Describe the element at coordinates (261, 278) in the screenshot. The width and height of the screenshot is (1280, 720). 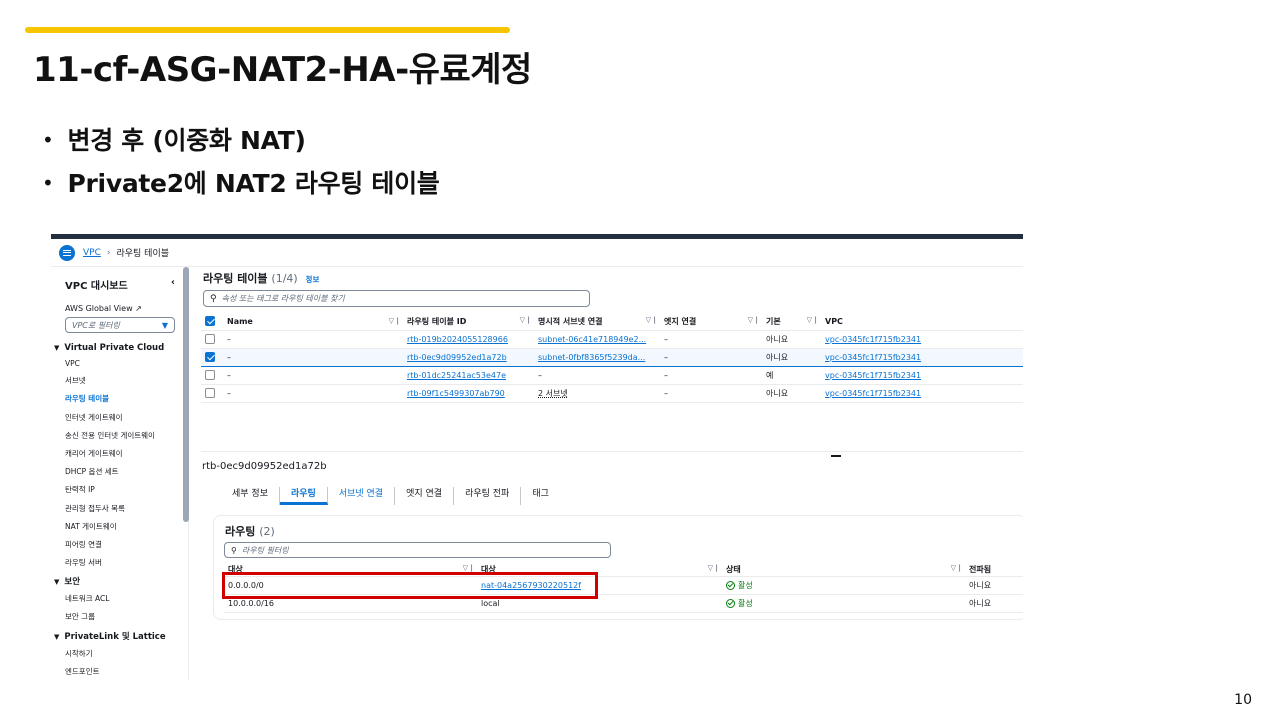
I see `route-tables-heading: 라우팅 테이블 (1/4) 정보` at that location.